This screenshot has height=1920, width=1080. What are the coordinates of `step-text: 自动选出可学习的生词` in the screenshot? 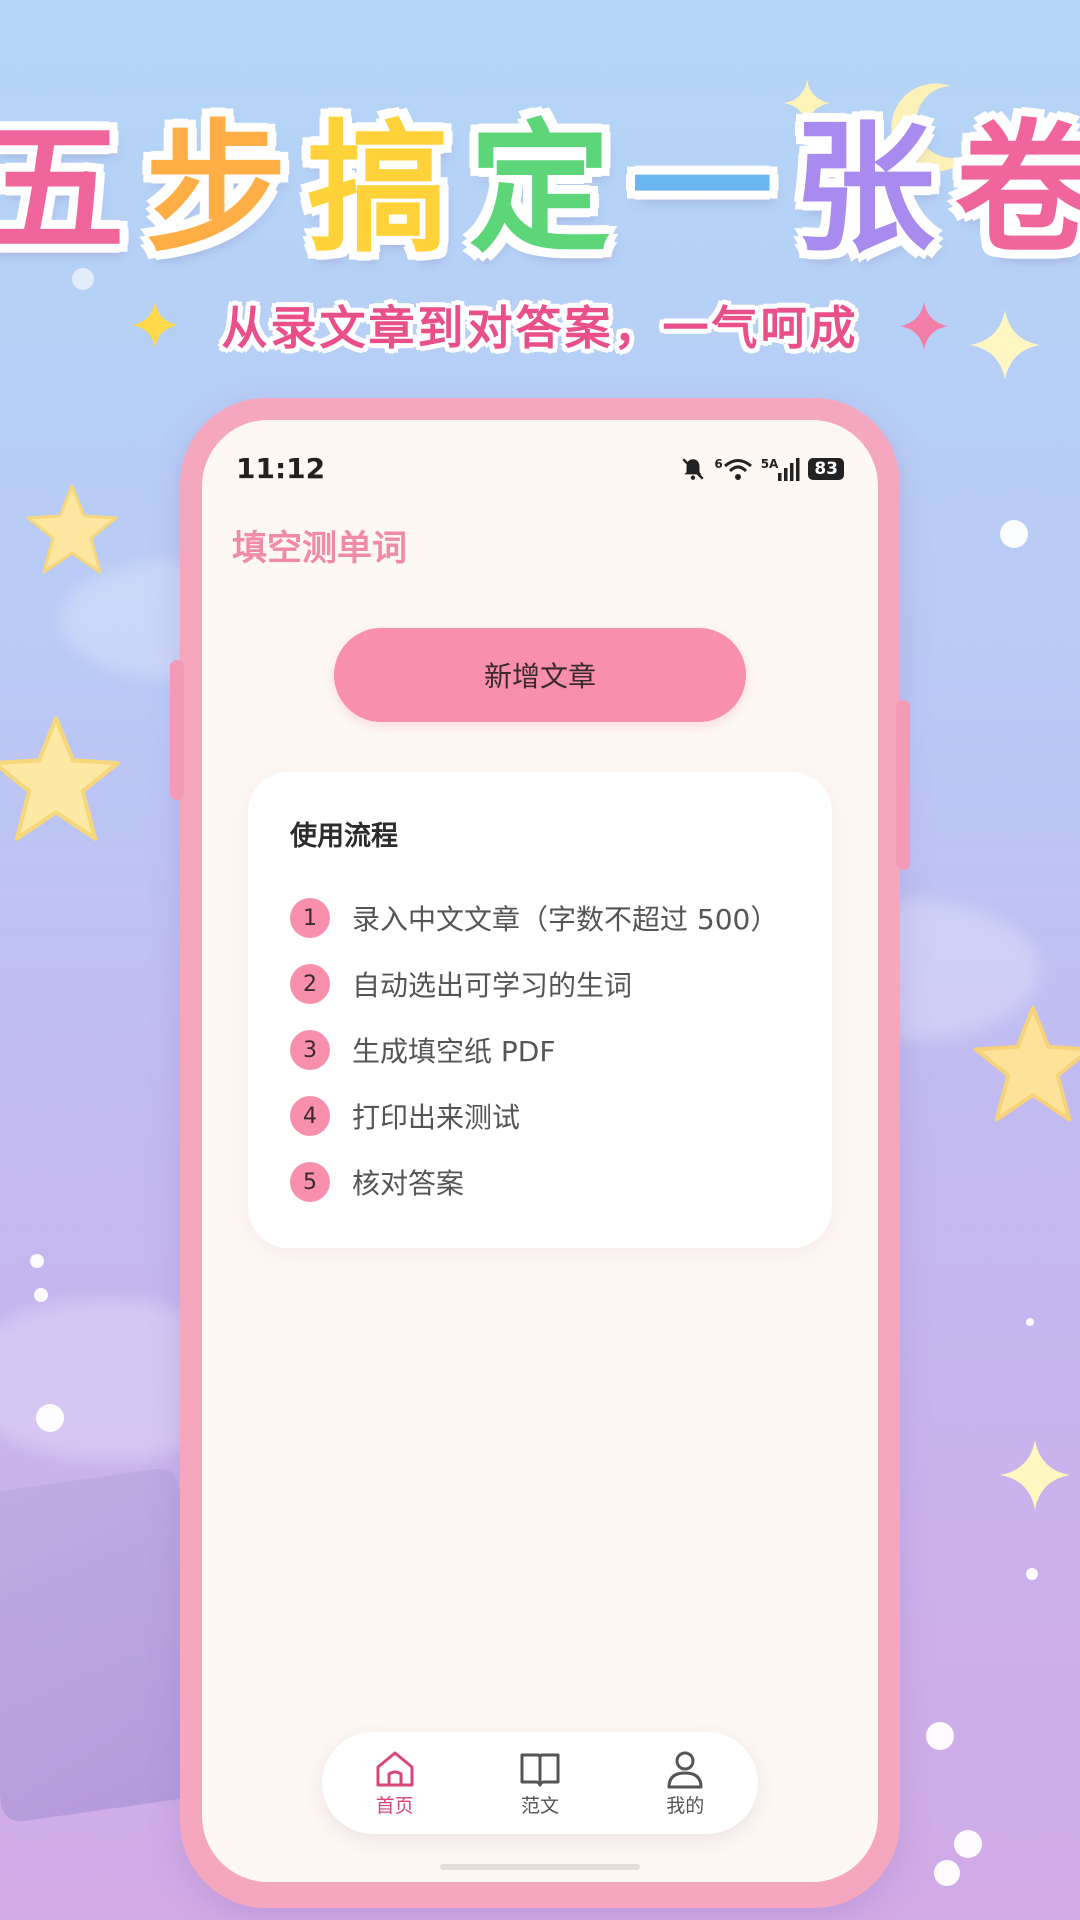 It's located at (492, 985).